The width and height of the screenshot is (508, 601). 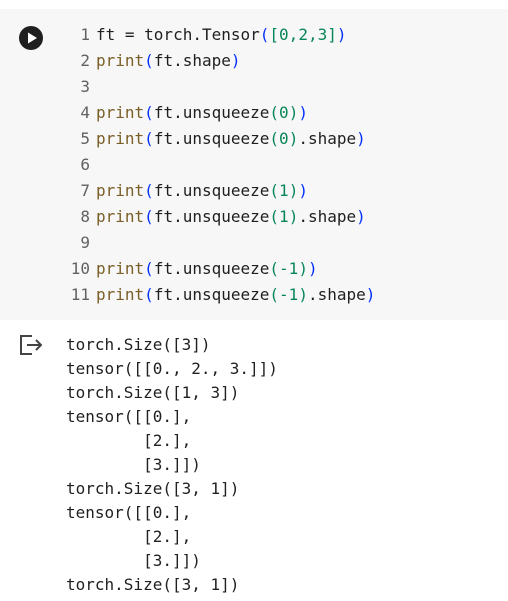 What do you see at coordinates (85, 138) in the screenshot?
I see `line-number: 5` at bounding box center [85, 138].